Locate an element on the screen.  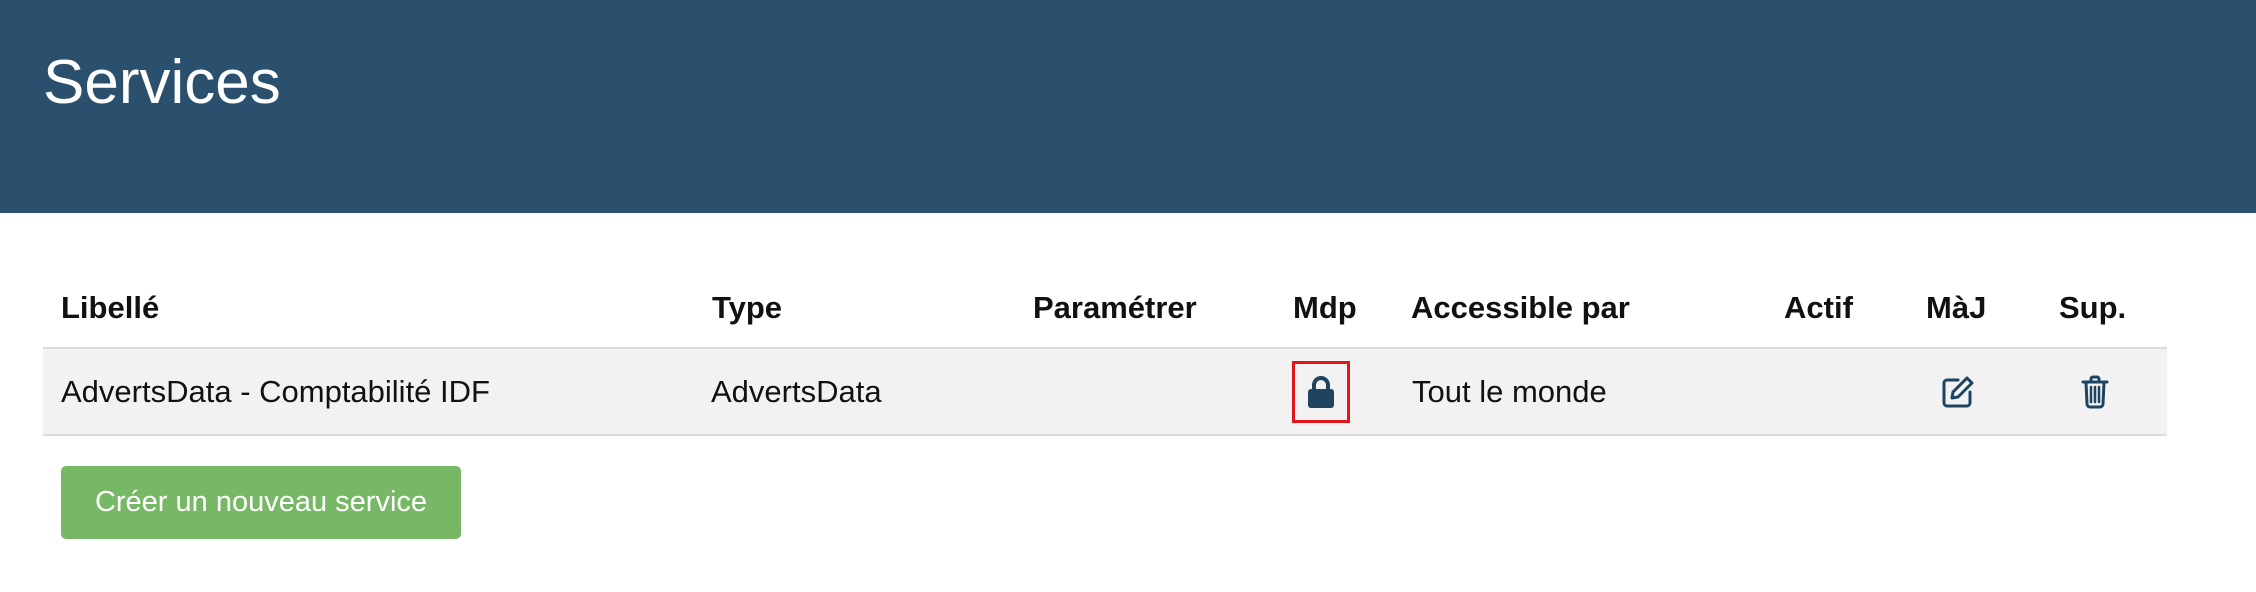
header-libelle: Libellé is located at coordinates (110, 307).